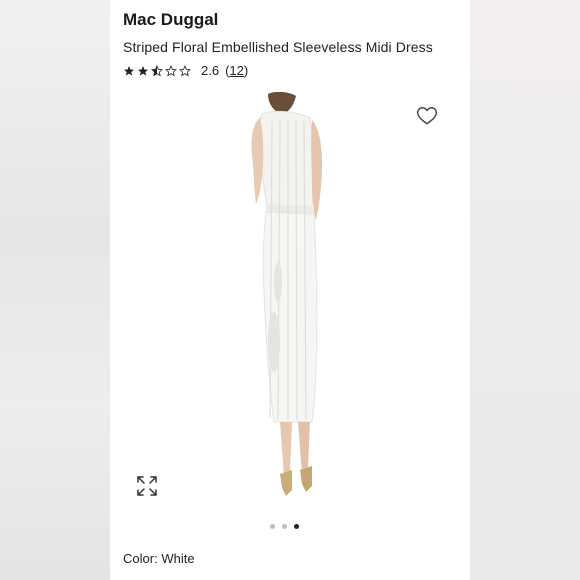 This screenshot has width=580, height=580. I want to click on gallery-dot-active, so click(296, 526).